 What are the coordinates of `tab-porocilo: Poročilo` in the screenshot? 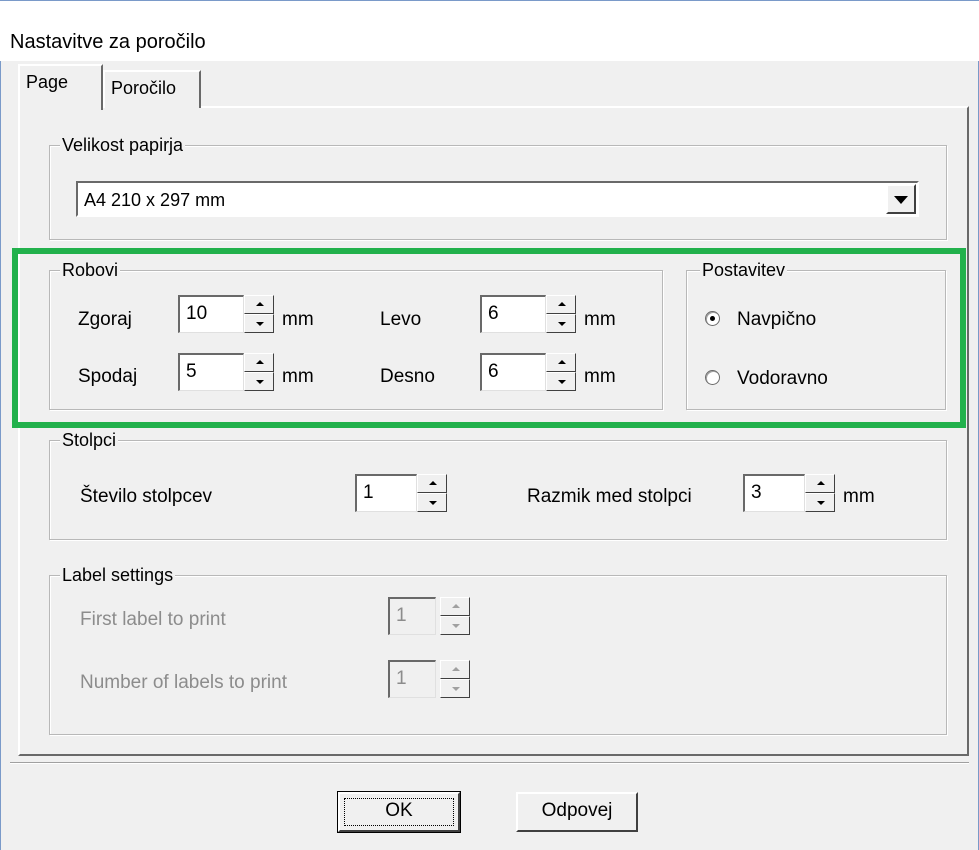 It's located at (152, 89).